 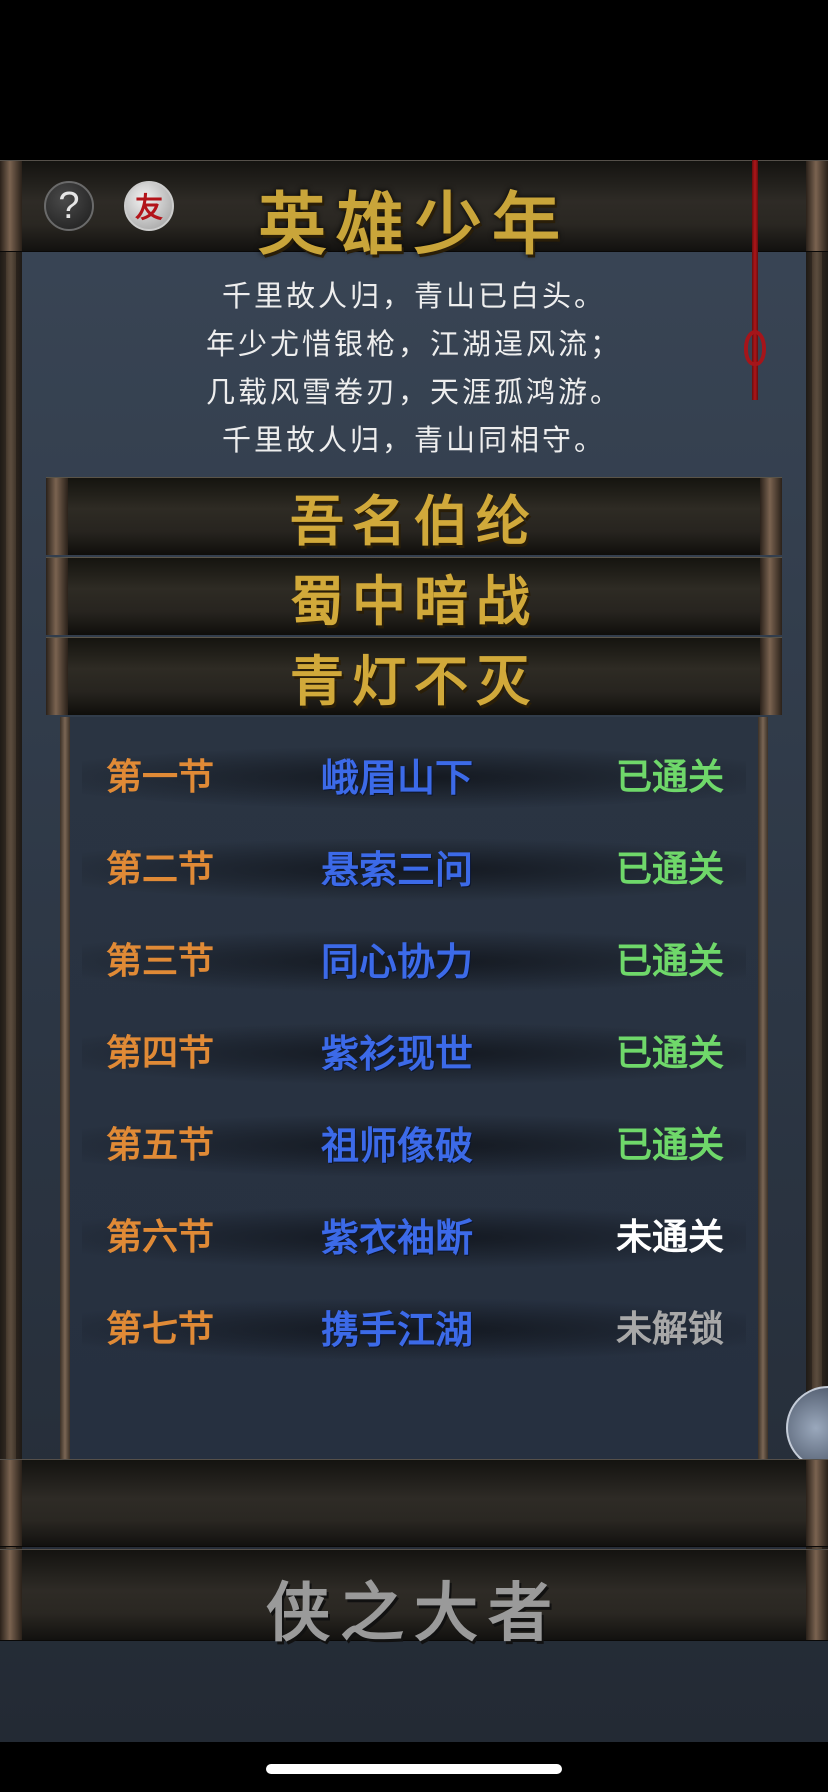 What do you see at coordinates (413, 225) in the screenshot?
I see `page-title: 英雄少年` at bounding box center [413, 225].